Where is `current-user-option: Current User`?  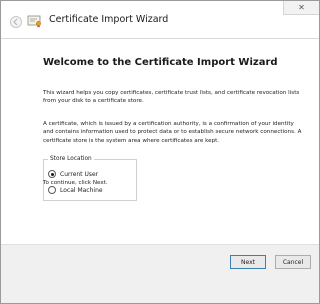
current-user-option: Current User is located at coordinates (73, 174).